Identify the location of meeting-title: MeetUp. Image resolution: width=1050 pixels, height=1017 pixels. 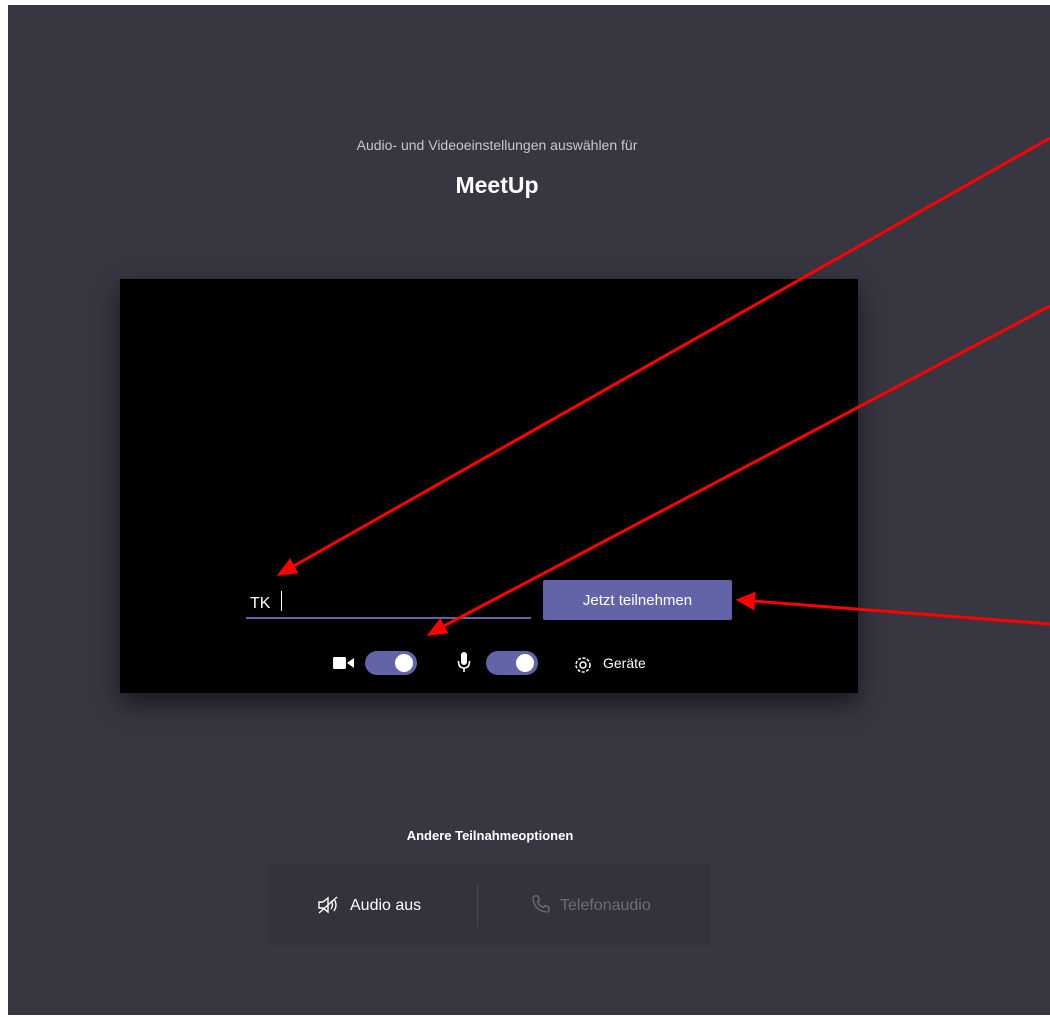
(497, 185).